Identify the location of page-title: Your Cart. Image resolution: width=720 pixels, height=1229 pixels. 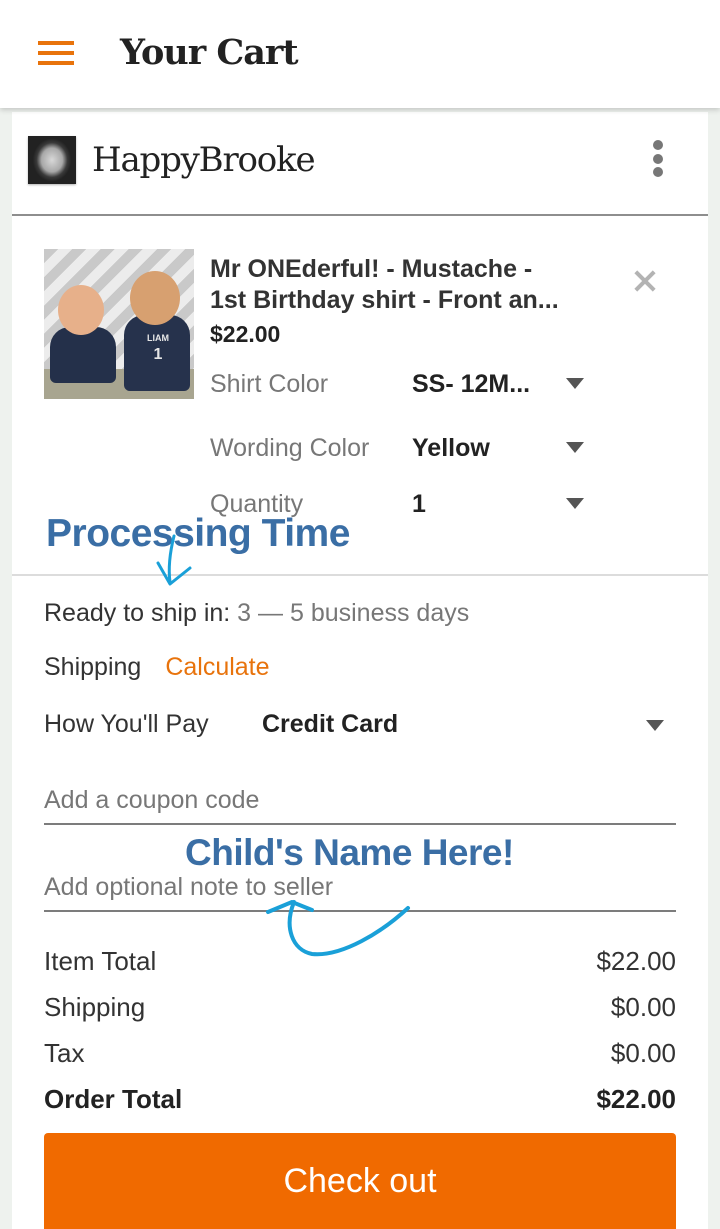
(209, 52).